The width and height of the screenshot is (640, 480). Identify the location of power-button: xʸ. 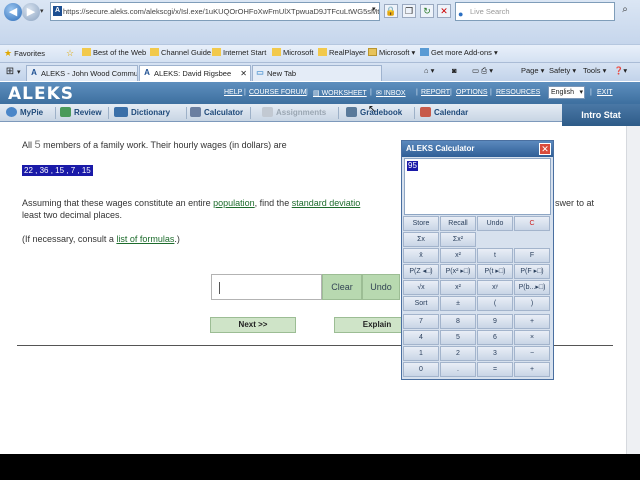
(495, 287).